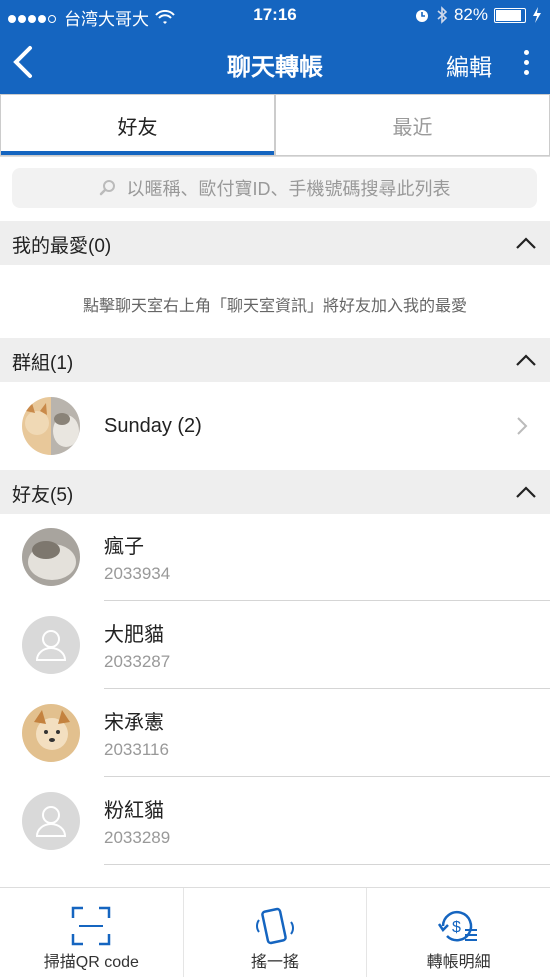 The image size is (550, 977). Describe the element at coordinates (275, 62) in the screenshot. I see `app-header: 聊天轉帳 編輯` at that location.